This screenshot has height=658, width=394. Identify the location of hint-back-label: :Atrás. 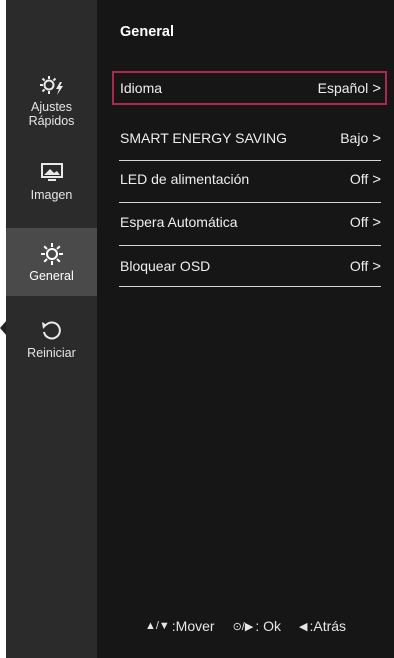
(328, 626).